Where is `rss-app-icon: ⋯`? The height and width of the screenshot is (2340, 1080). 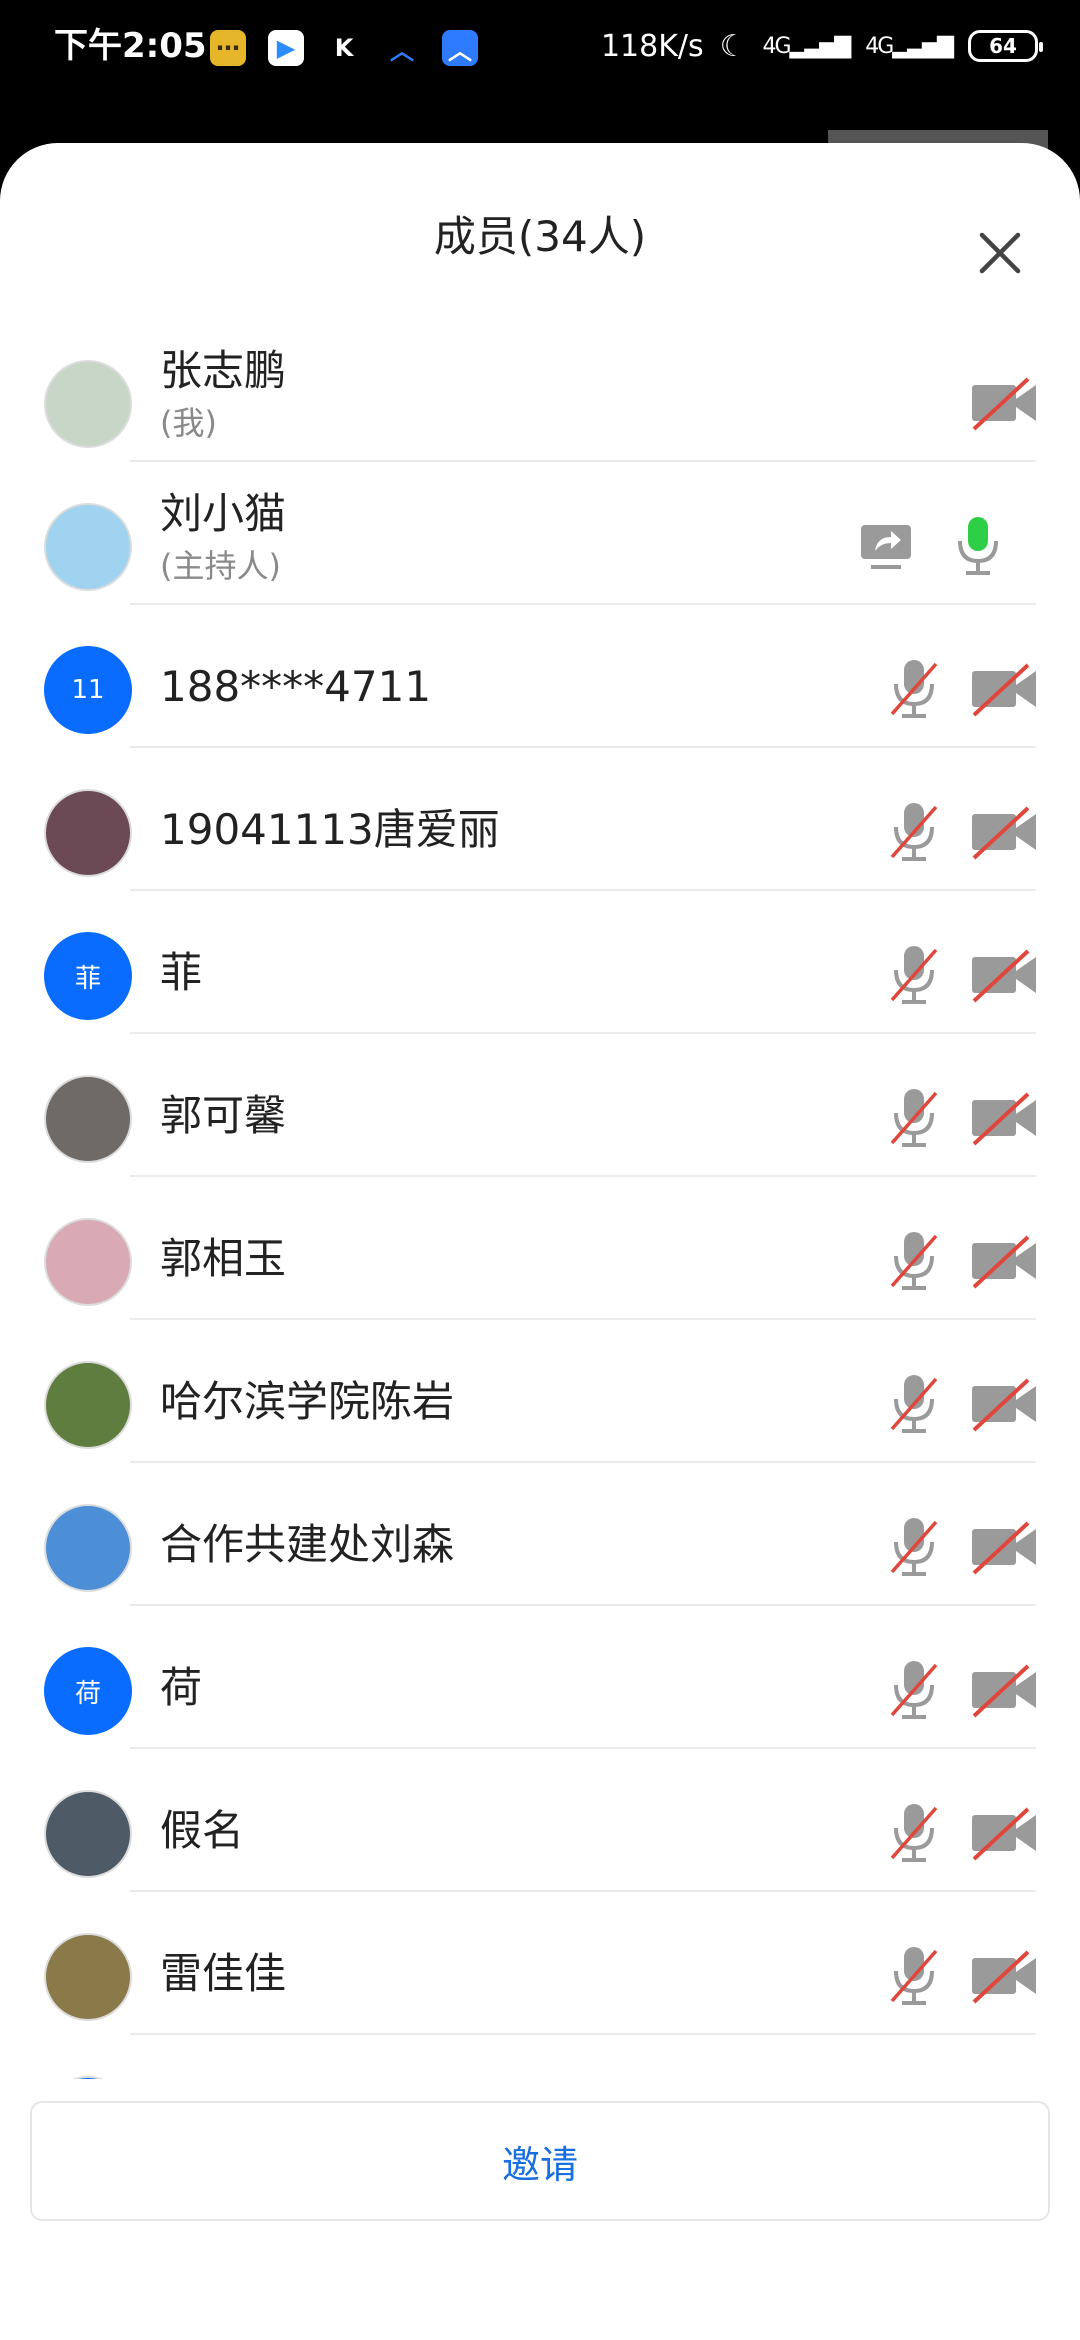
rss-app-icon: ⋯ is located at coordinates (228, 48).